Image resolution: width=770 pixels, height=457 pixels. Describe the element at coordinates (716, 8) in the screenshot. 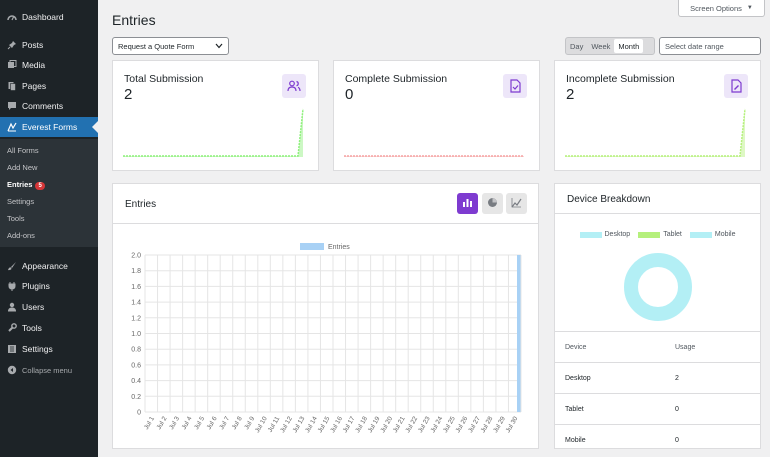

I see `screen-options-label: Screen Options` at that location.